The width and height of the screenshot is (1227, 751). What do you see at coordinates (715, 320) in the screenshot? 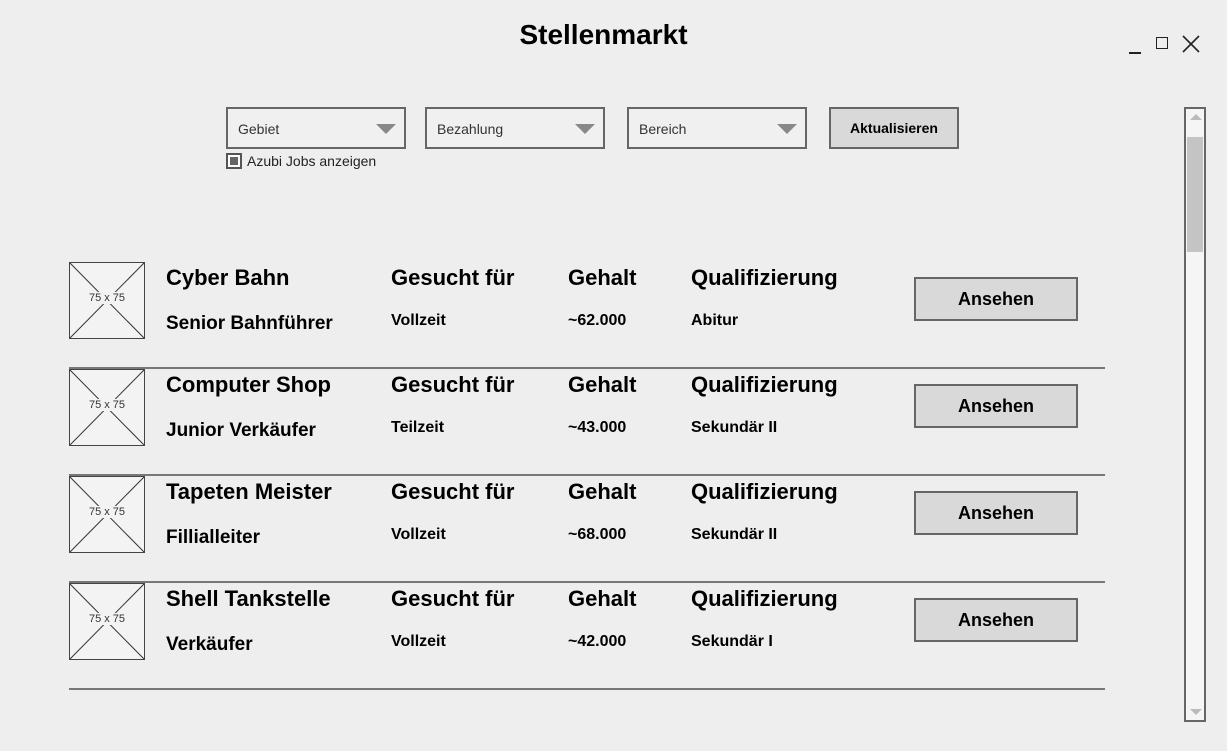
I see `qualification-value: Abitur` at bounding box center [715, 320].